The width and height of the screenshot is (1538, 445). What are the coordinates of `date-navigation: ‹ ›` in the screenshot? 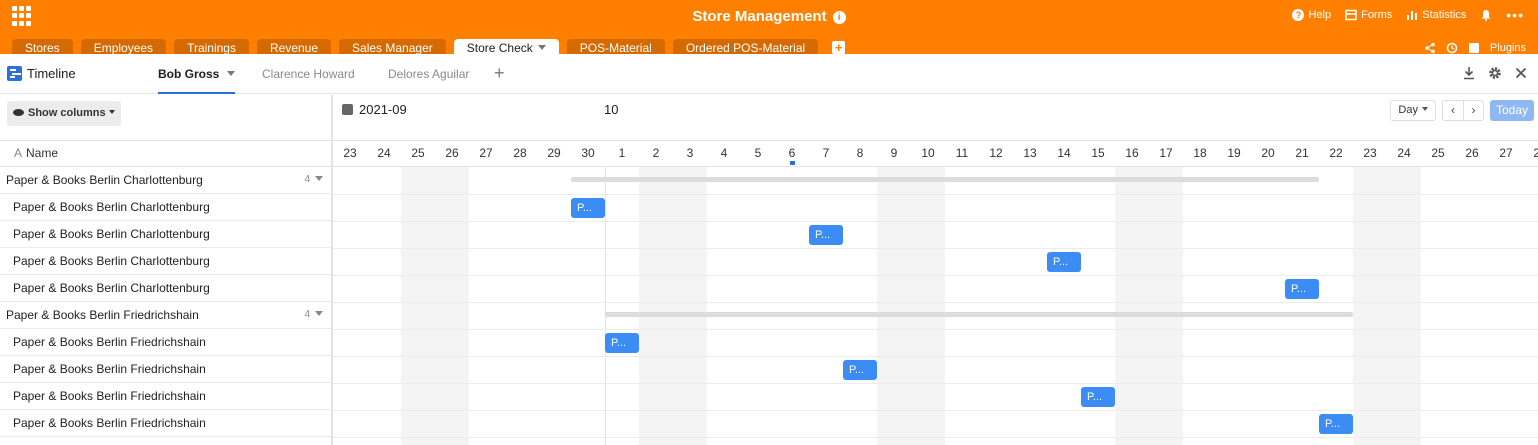 It's located at (1462, 110).